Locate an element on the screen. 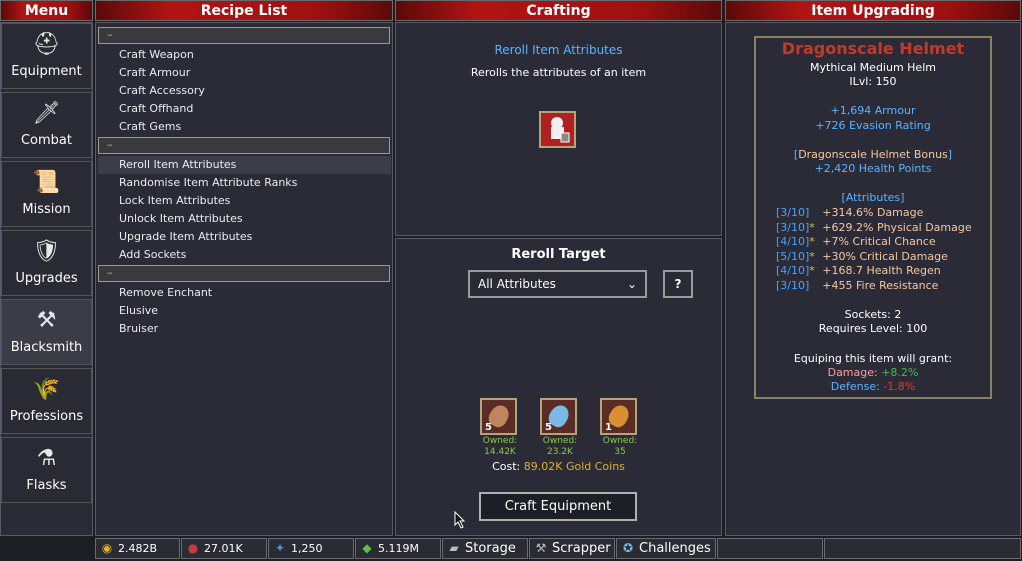 The width and height of the screenshot is (1022, 561). meat-icon: ● is located at coordinates (193, 548).